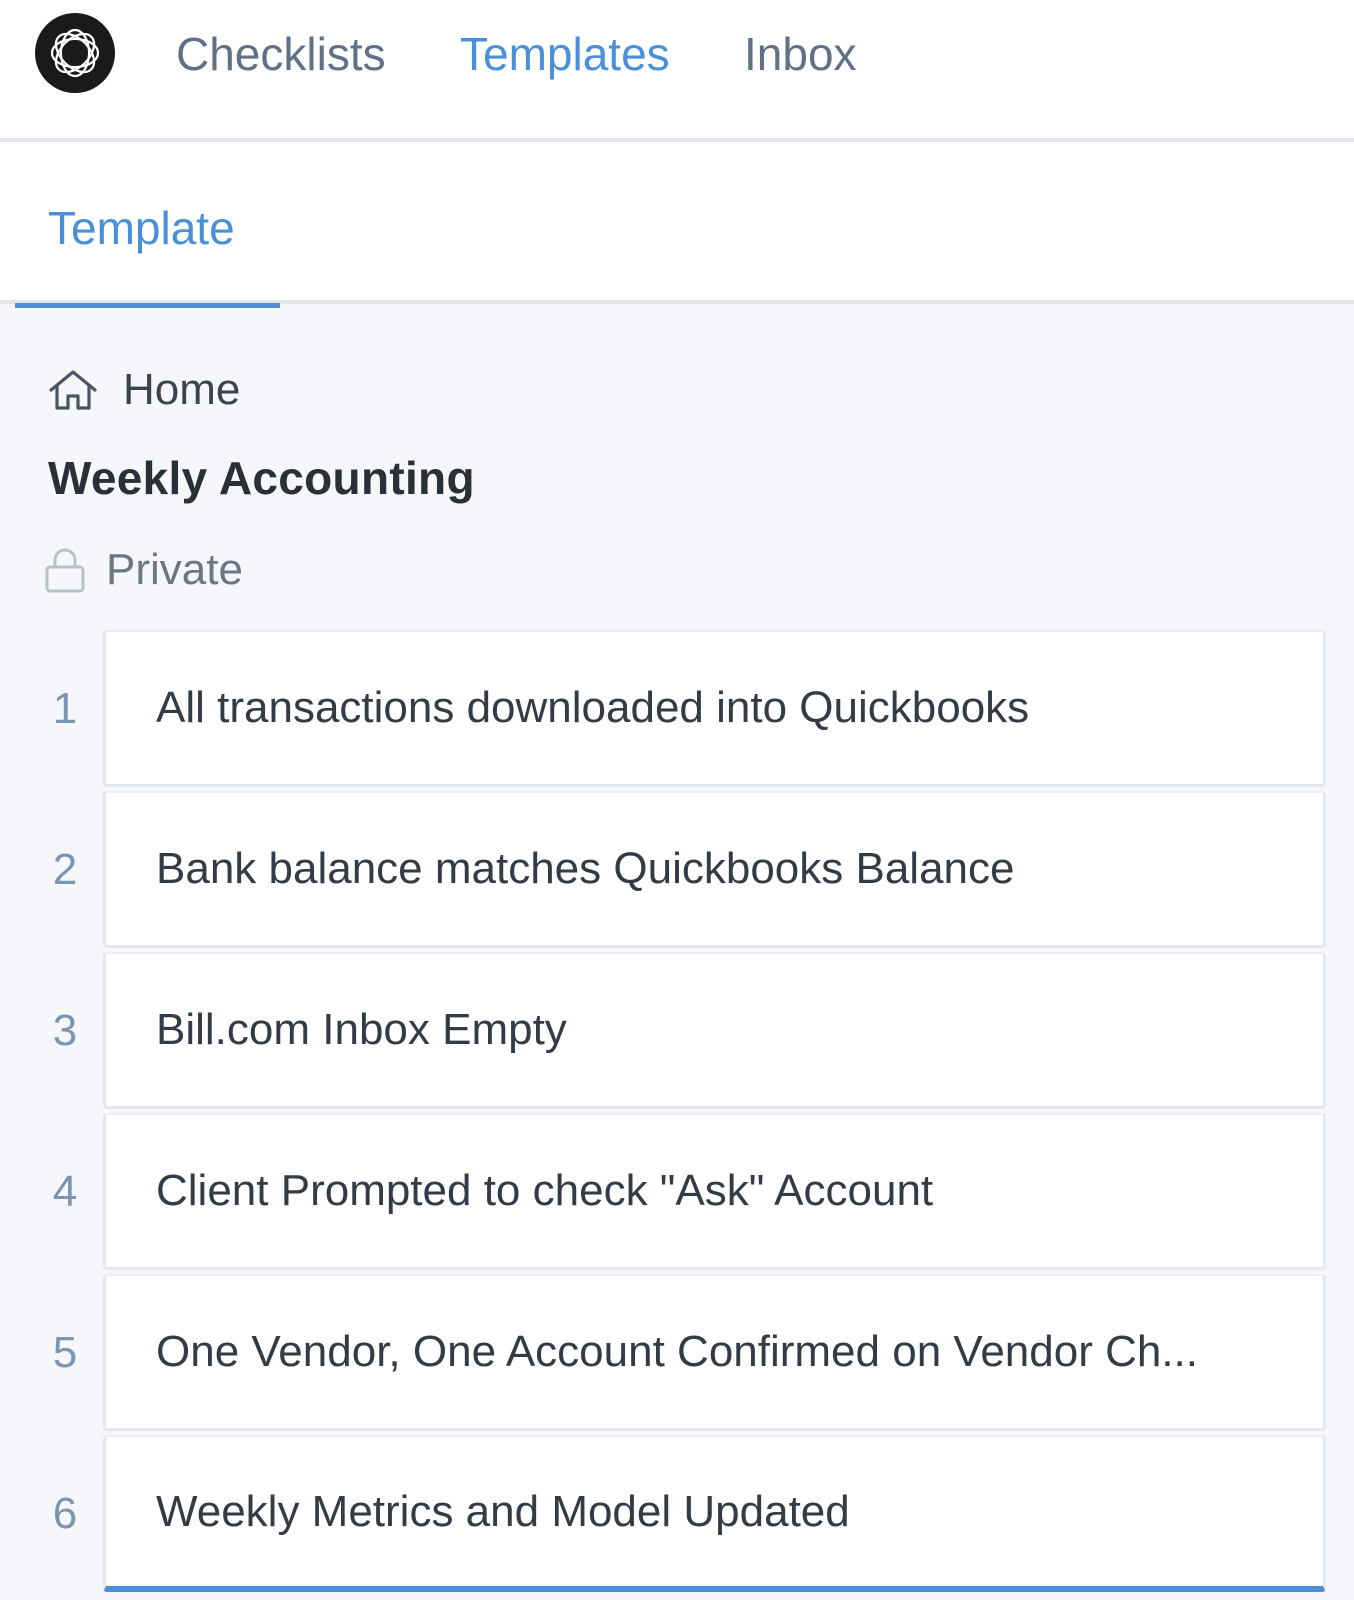 This screenshot has height=1600, width=1354. I want to click on template-title: Weekly Accounting, so click(261, 478).